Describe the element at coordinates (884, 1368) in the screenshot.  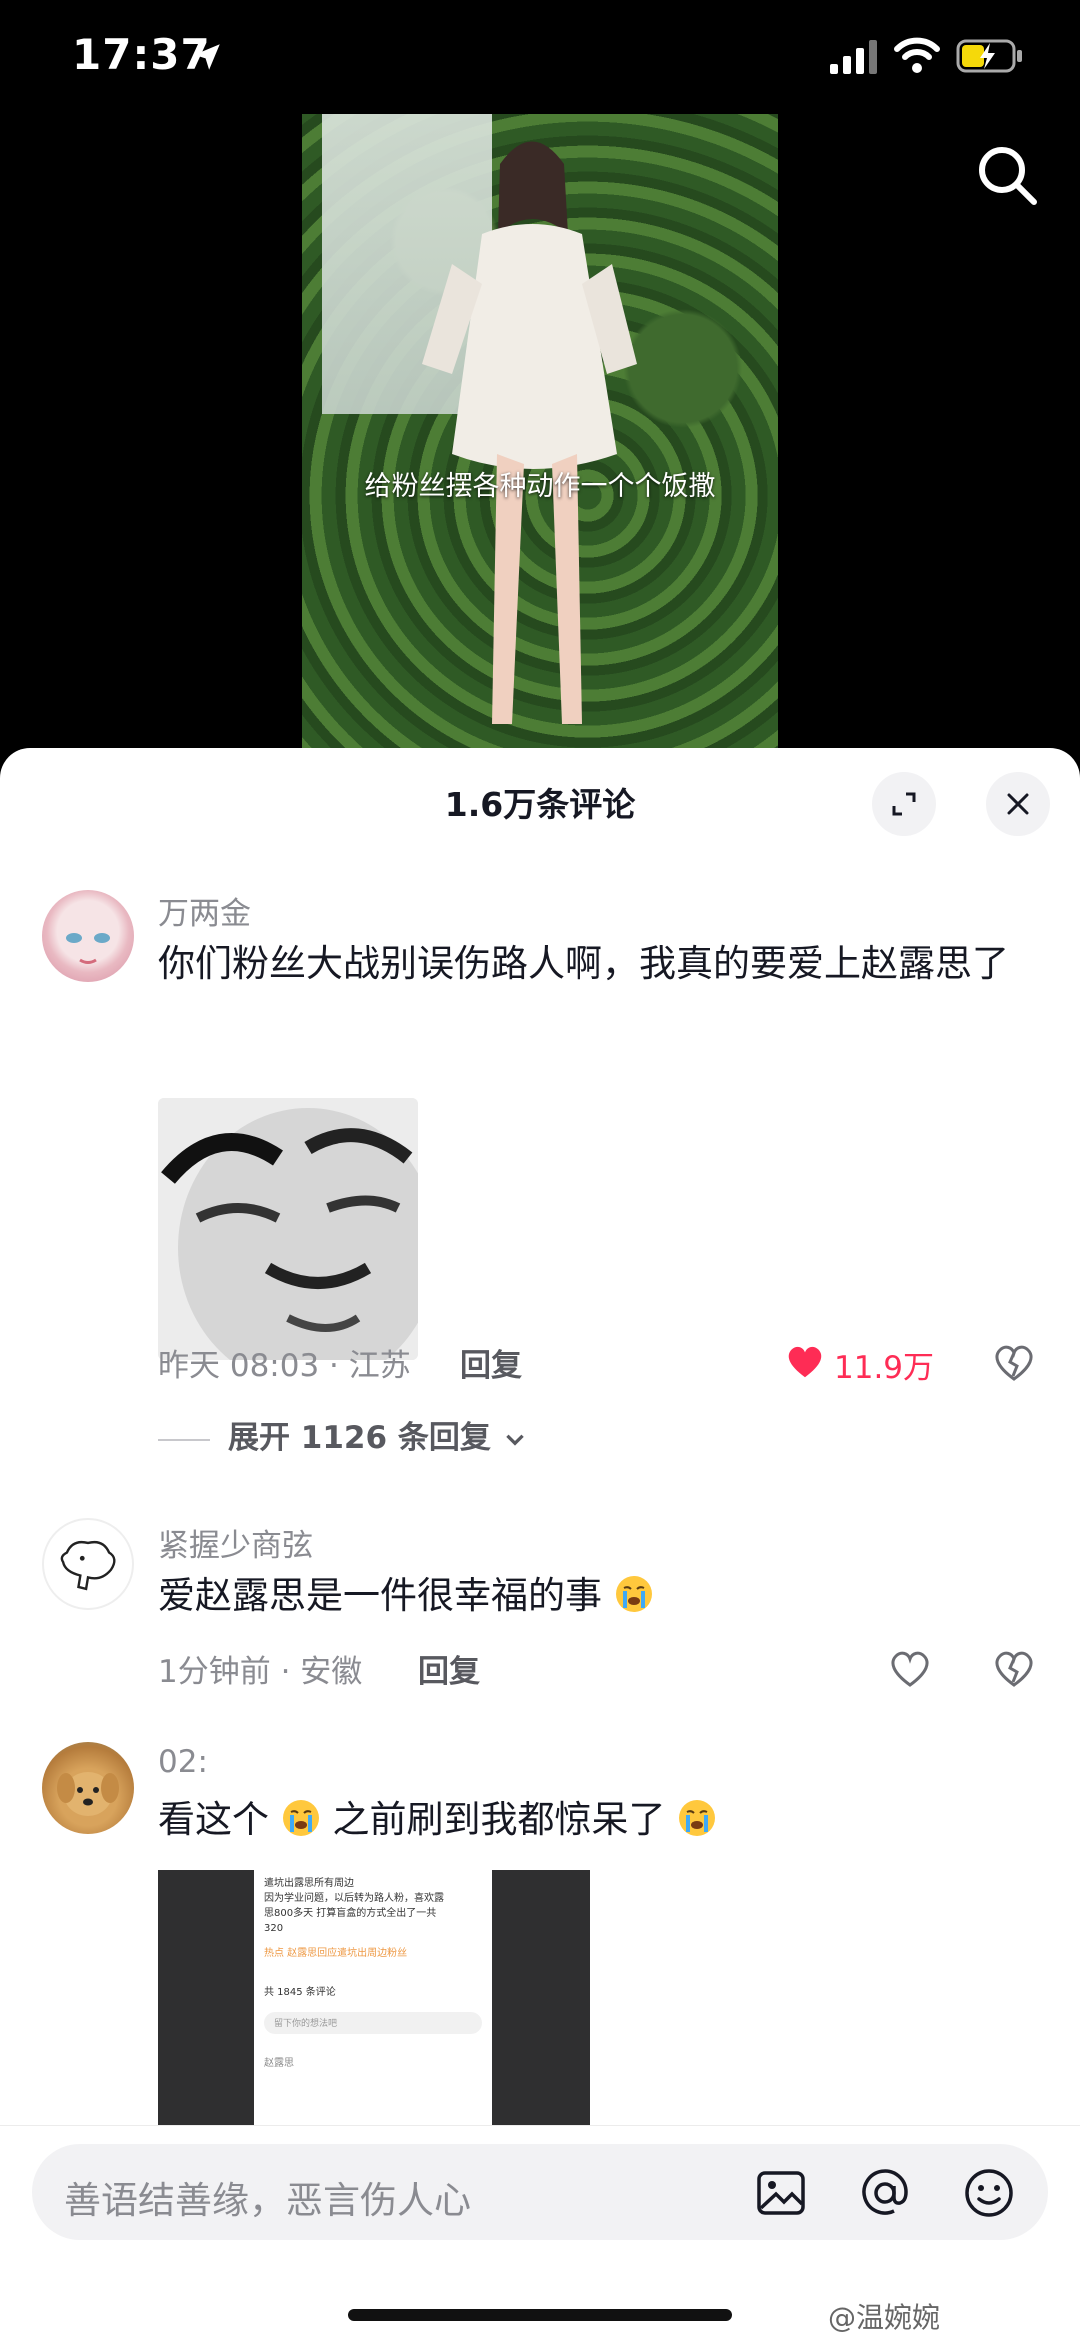
I see `like-count: 11.9万` at that location.